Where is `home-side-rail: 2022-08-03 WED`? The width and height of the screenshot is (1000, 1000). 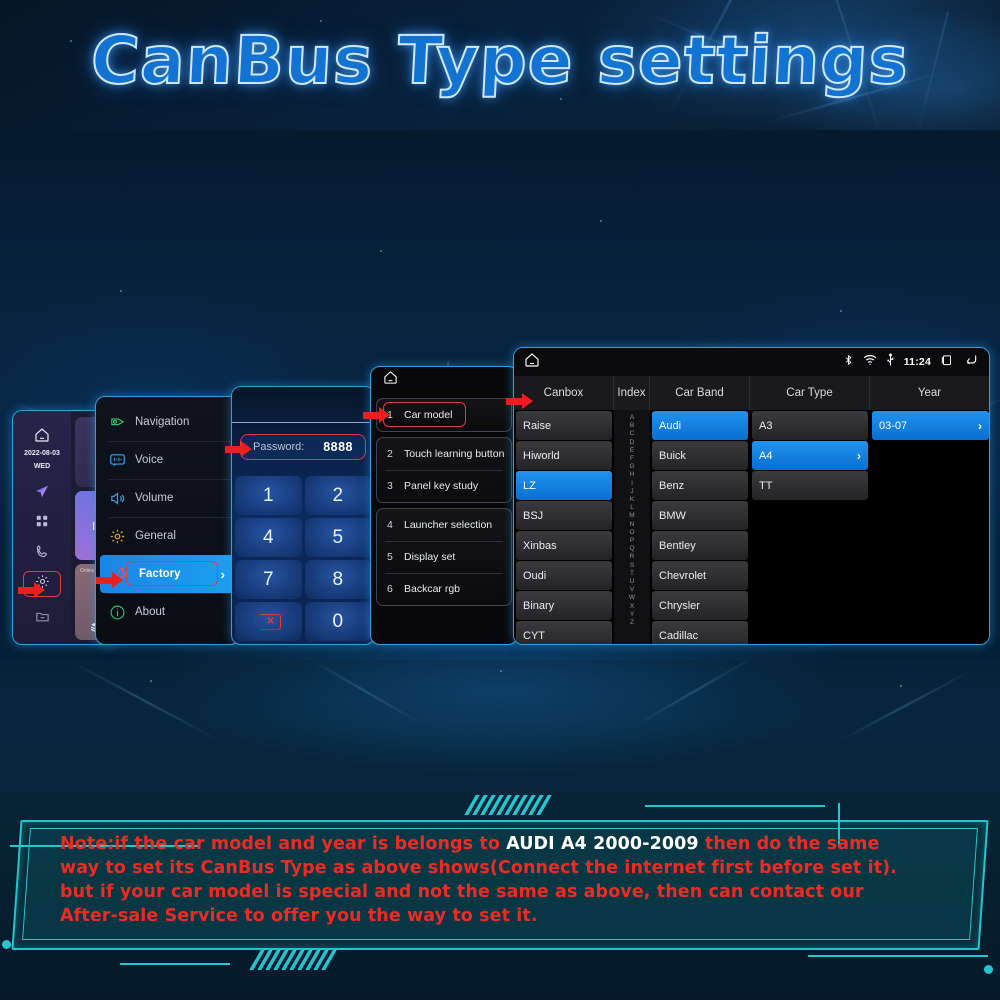 home-side-rail: 2022-08-03 WED is located at coordinates (42, 527).